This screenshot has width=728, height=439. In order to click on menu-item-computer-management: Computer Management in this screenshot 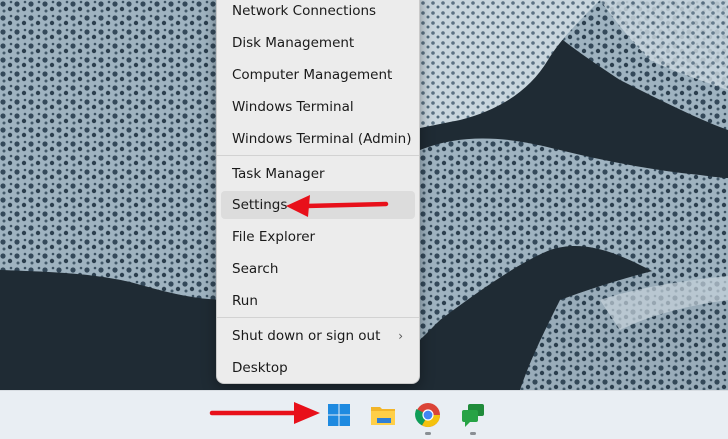, I will do `click(318, 75)`.